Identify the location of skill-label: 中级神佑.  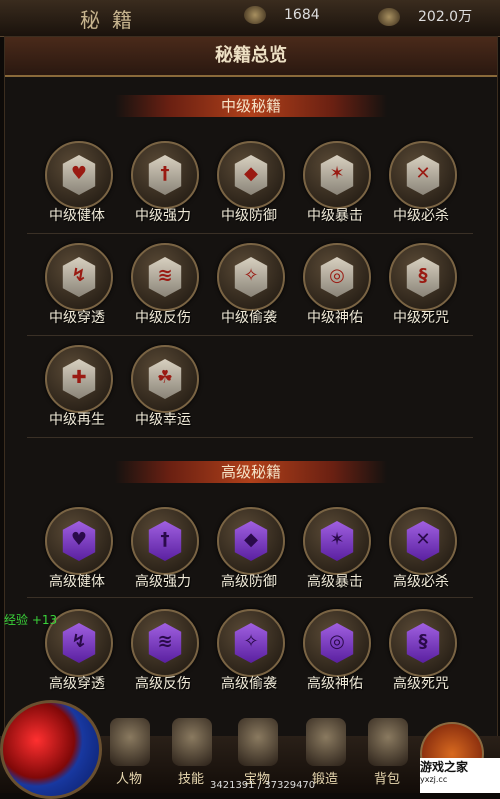
(335, 318).